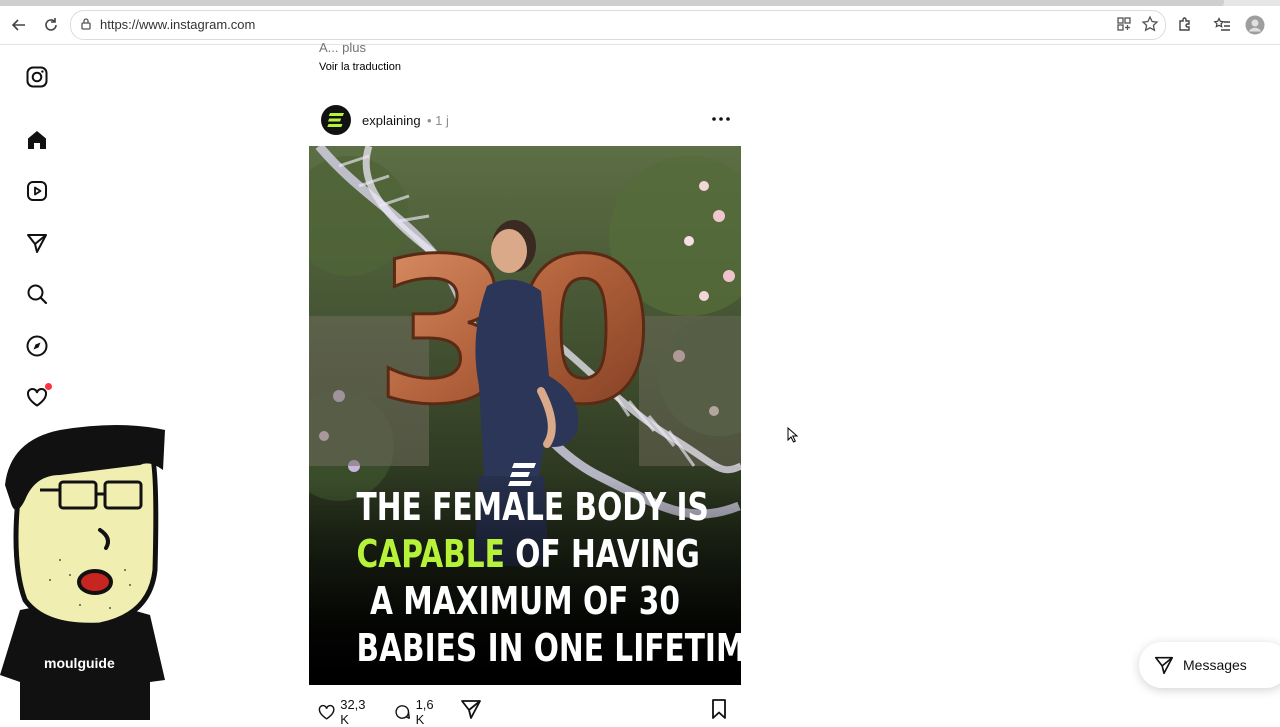  What do you see at coordinates (37, 346) in the screenshot?
I see `explore-icon` at bounding box center [37, 346].